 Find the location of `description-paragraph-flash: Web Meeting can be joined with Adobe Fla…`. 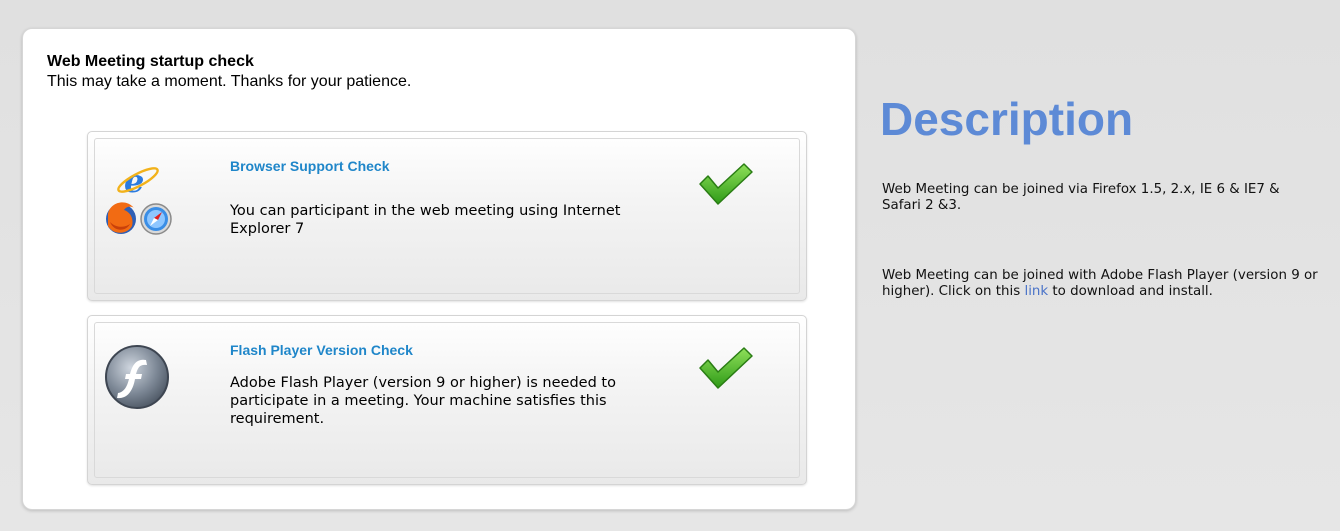

description-paragraph-flash: Web Meeting can be joined with Adobe Fla… is located at coordinates (1102, 284).